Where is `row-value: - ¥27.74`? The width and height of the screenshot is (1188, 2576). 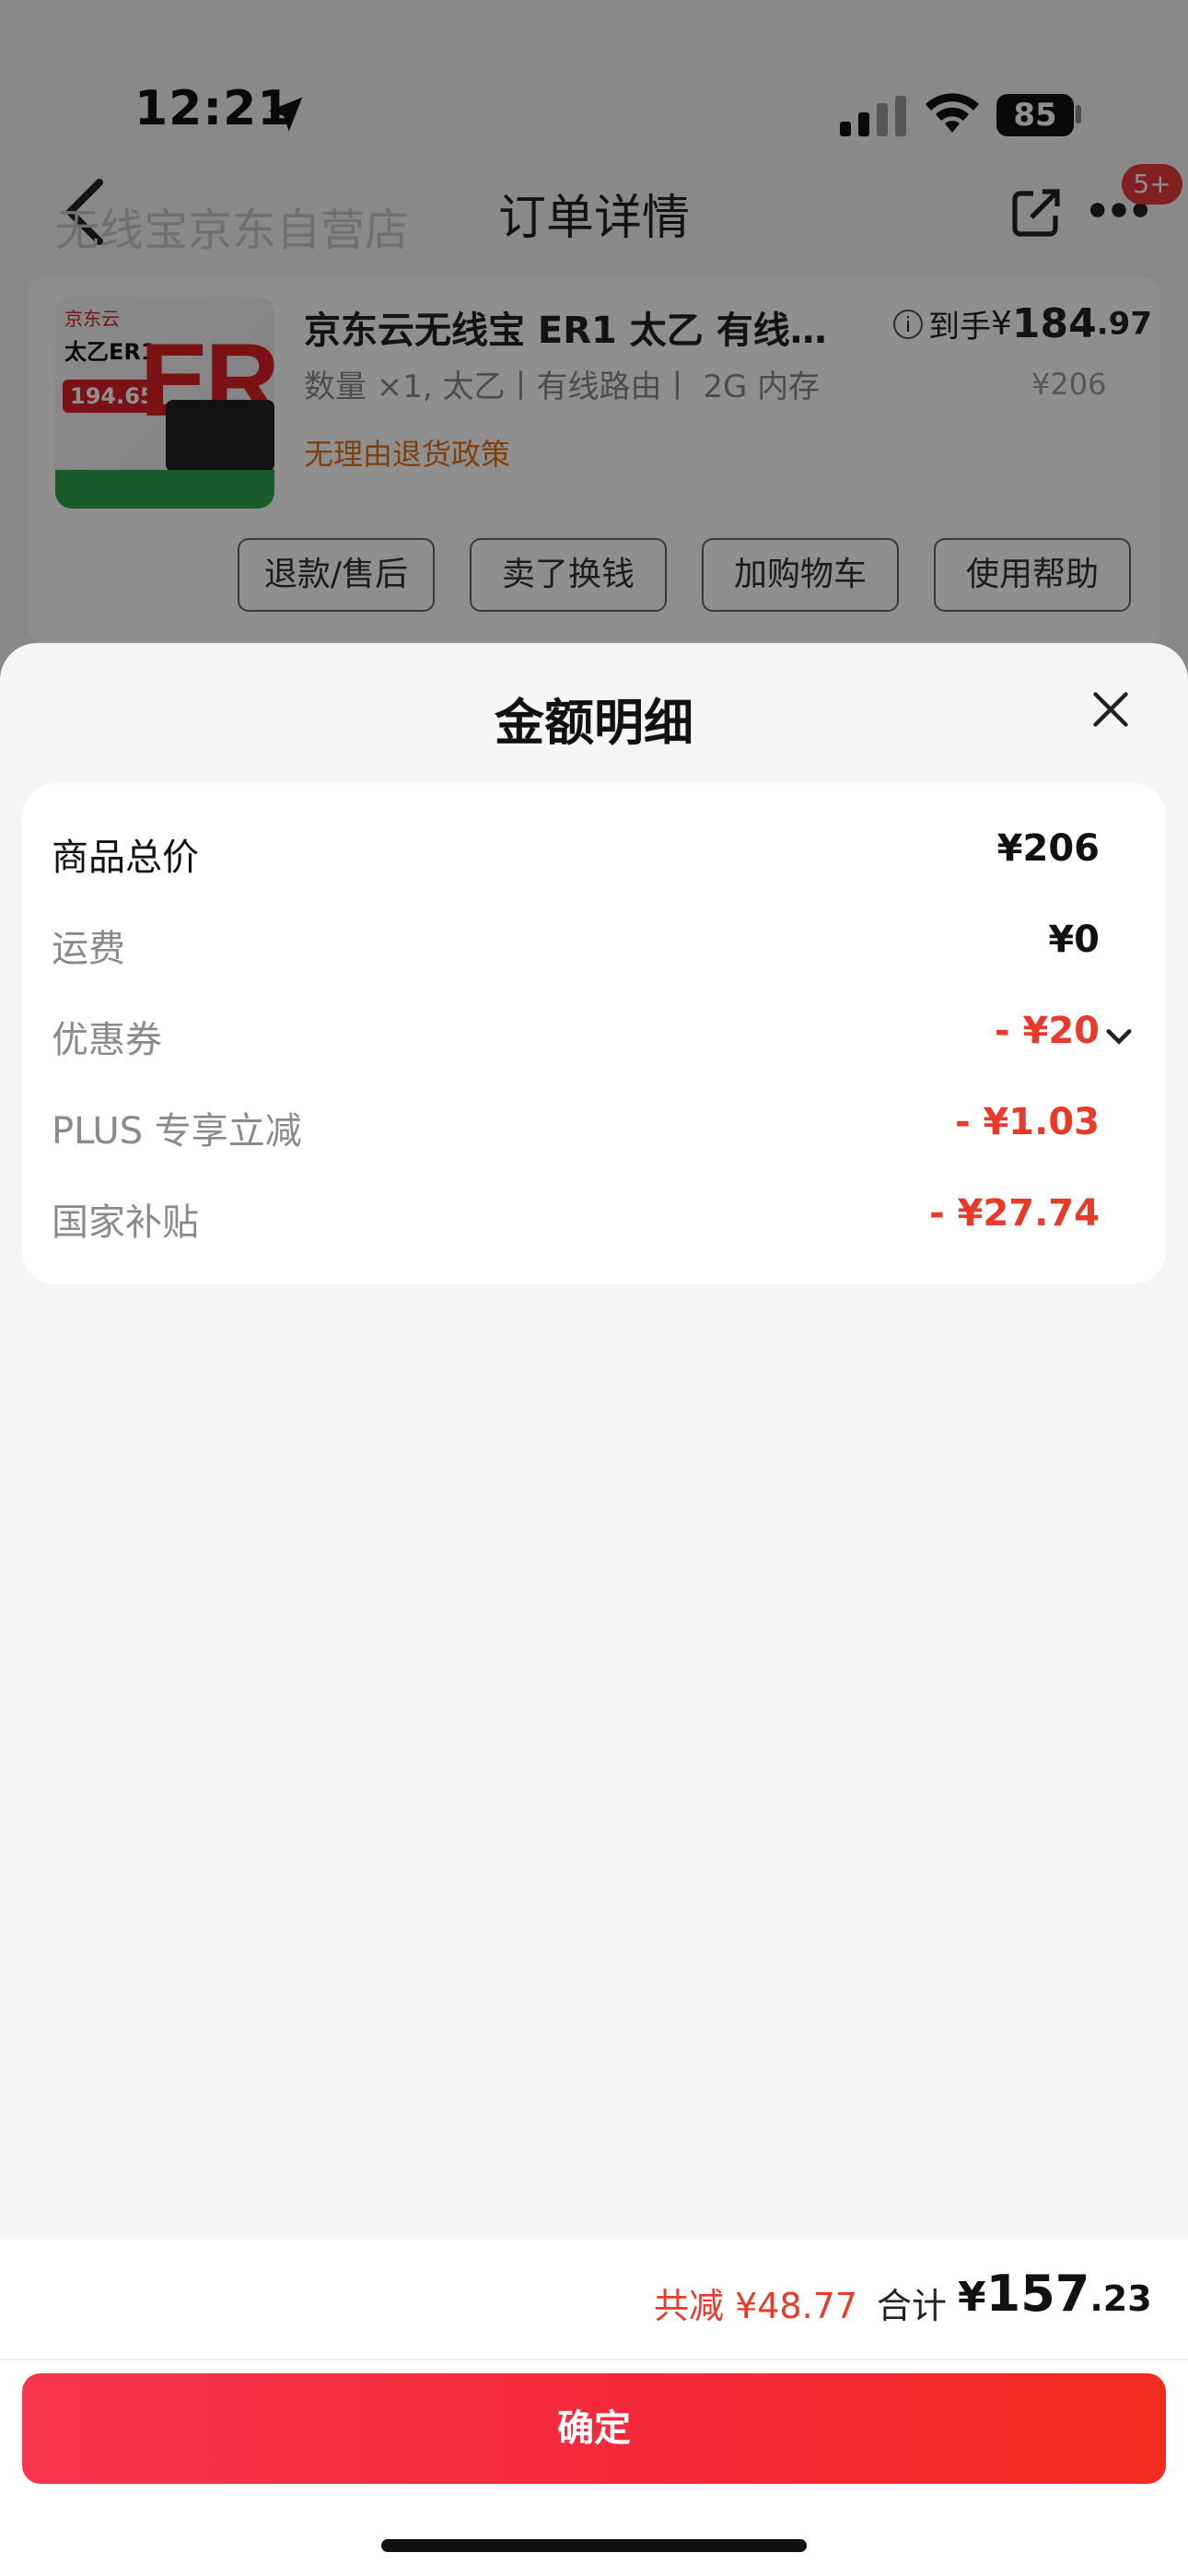
row-value: - ¥27.74 is located at coordinates (1014, 1213).